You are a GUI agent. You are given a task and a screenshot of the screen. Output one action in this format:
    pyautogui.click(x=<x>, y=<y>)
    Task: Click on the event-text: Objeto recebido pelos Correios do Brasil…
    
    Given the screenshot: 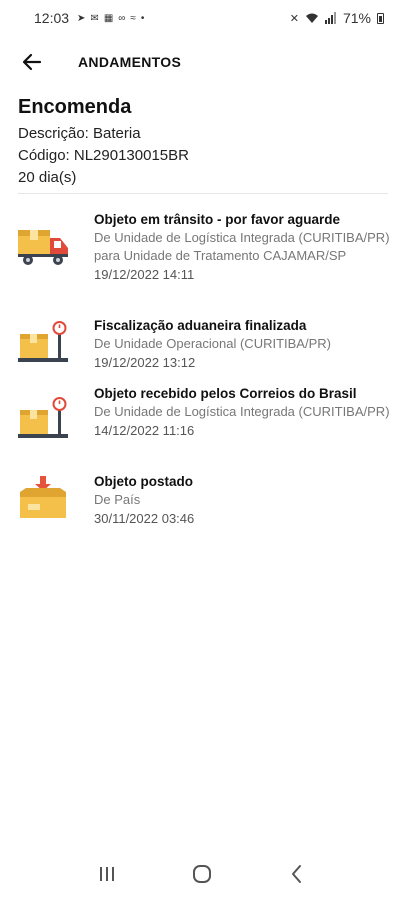 What is the action you would take?
    pyautogui.click(x=244, y=412)
    